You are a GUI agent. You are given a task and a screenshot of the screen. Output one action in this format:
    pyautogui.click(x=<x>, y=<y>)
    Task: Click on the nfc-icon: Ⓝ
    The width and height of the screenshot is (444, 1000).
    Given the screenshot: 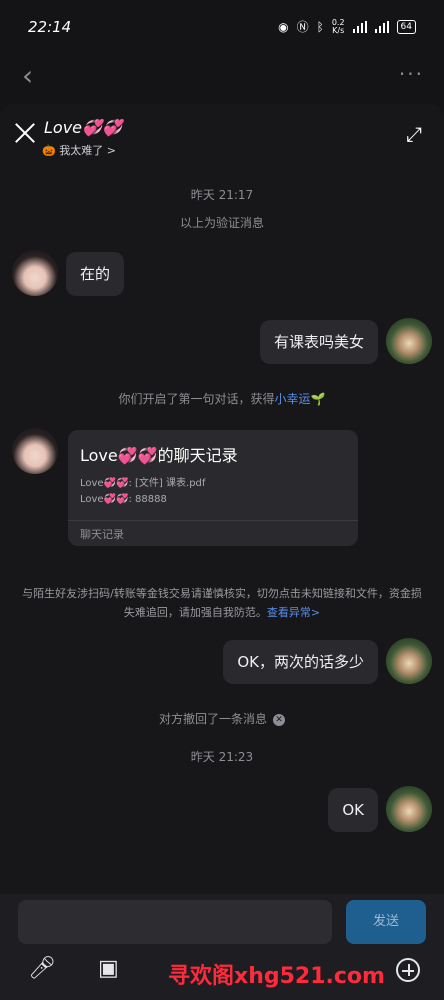 What is the action you would take?
    pyautogui.click(x=302, y=27)
    